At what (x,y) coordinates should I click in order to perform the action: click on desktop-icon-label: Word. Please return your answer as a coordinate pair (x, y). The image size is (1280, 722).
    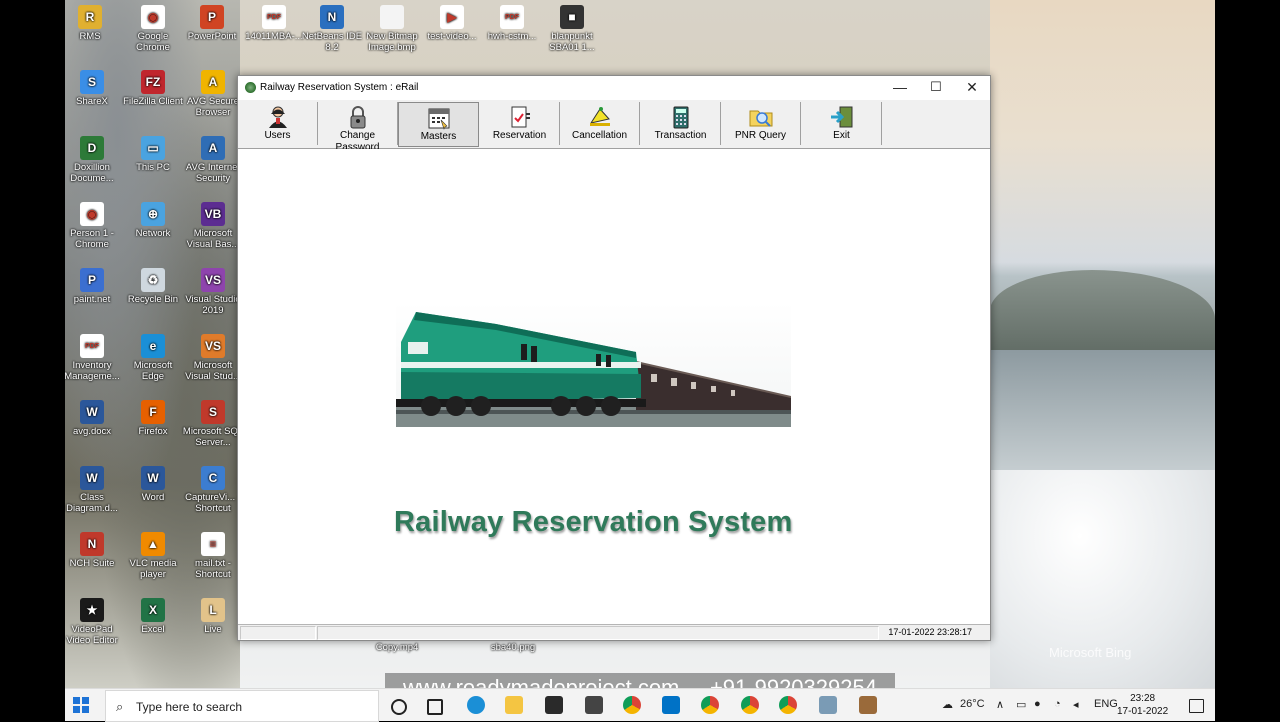
    Looking at the image, I should click on (153, 497).